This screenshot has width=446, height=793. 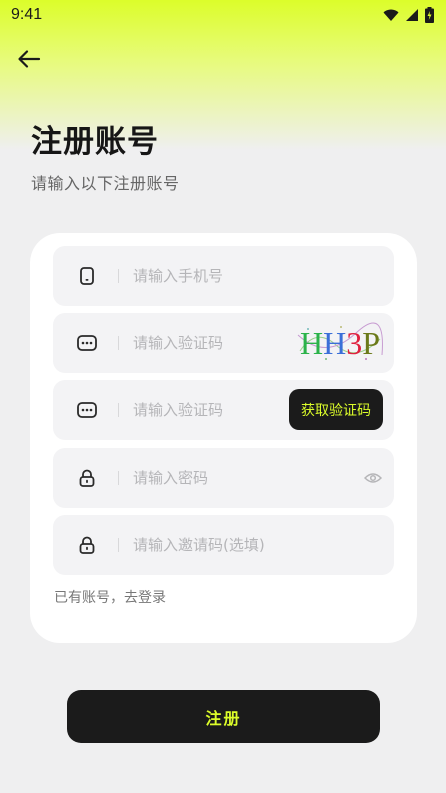 I want to click on password-field, so click(x=223, y=478).